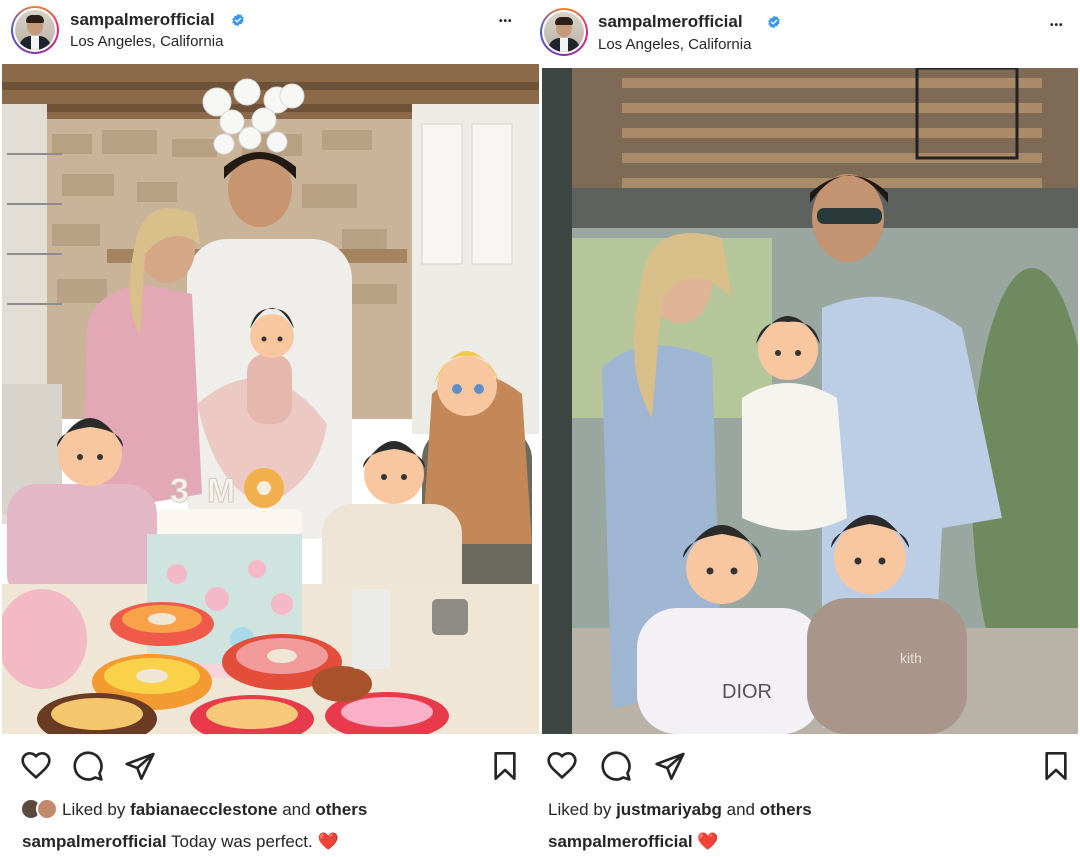 This screenshot has height=857, width=1080. I want to click on shirt-text: kith, so click(911, 658).